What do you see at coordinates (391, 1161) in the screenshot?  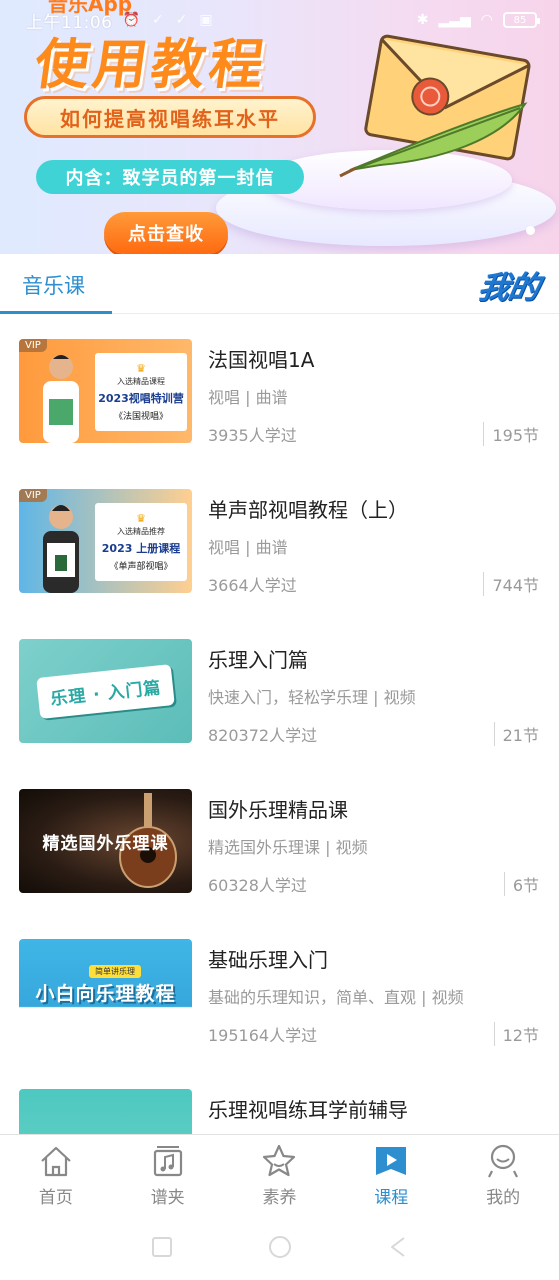 I see `course-play-icon` at bounding box center [391, 1161].